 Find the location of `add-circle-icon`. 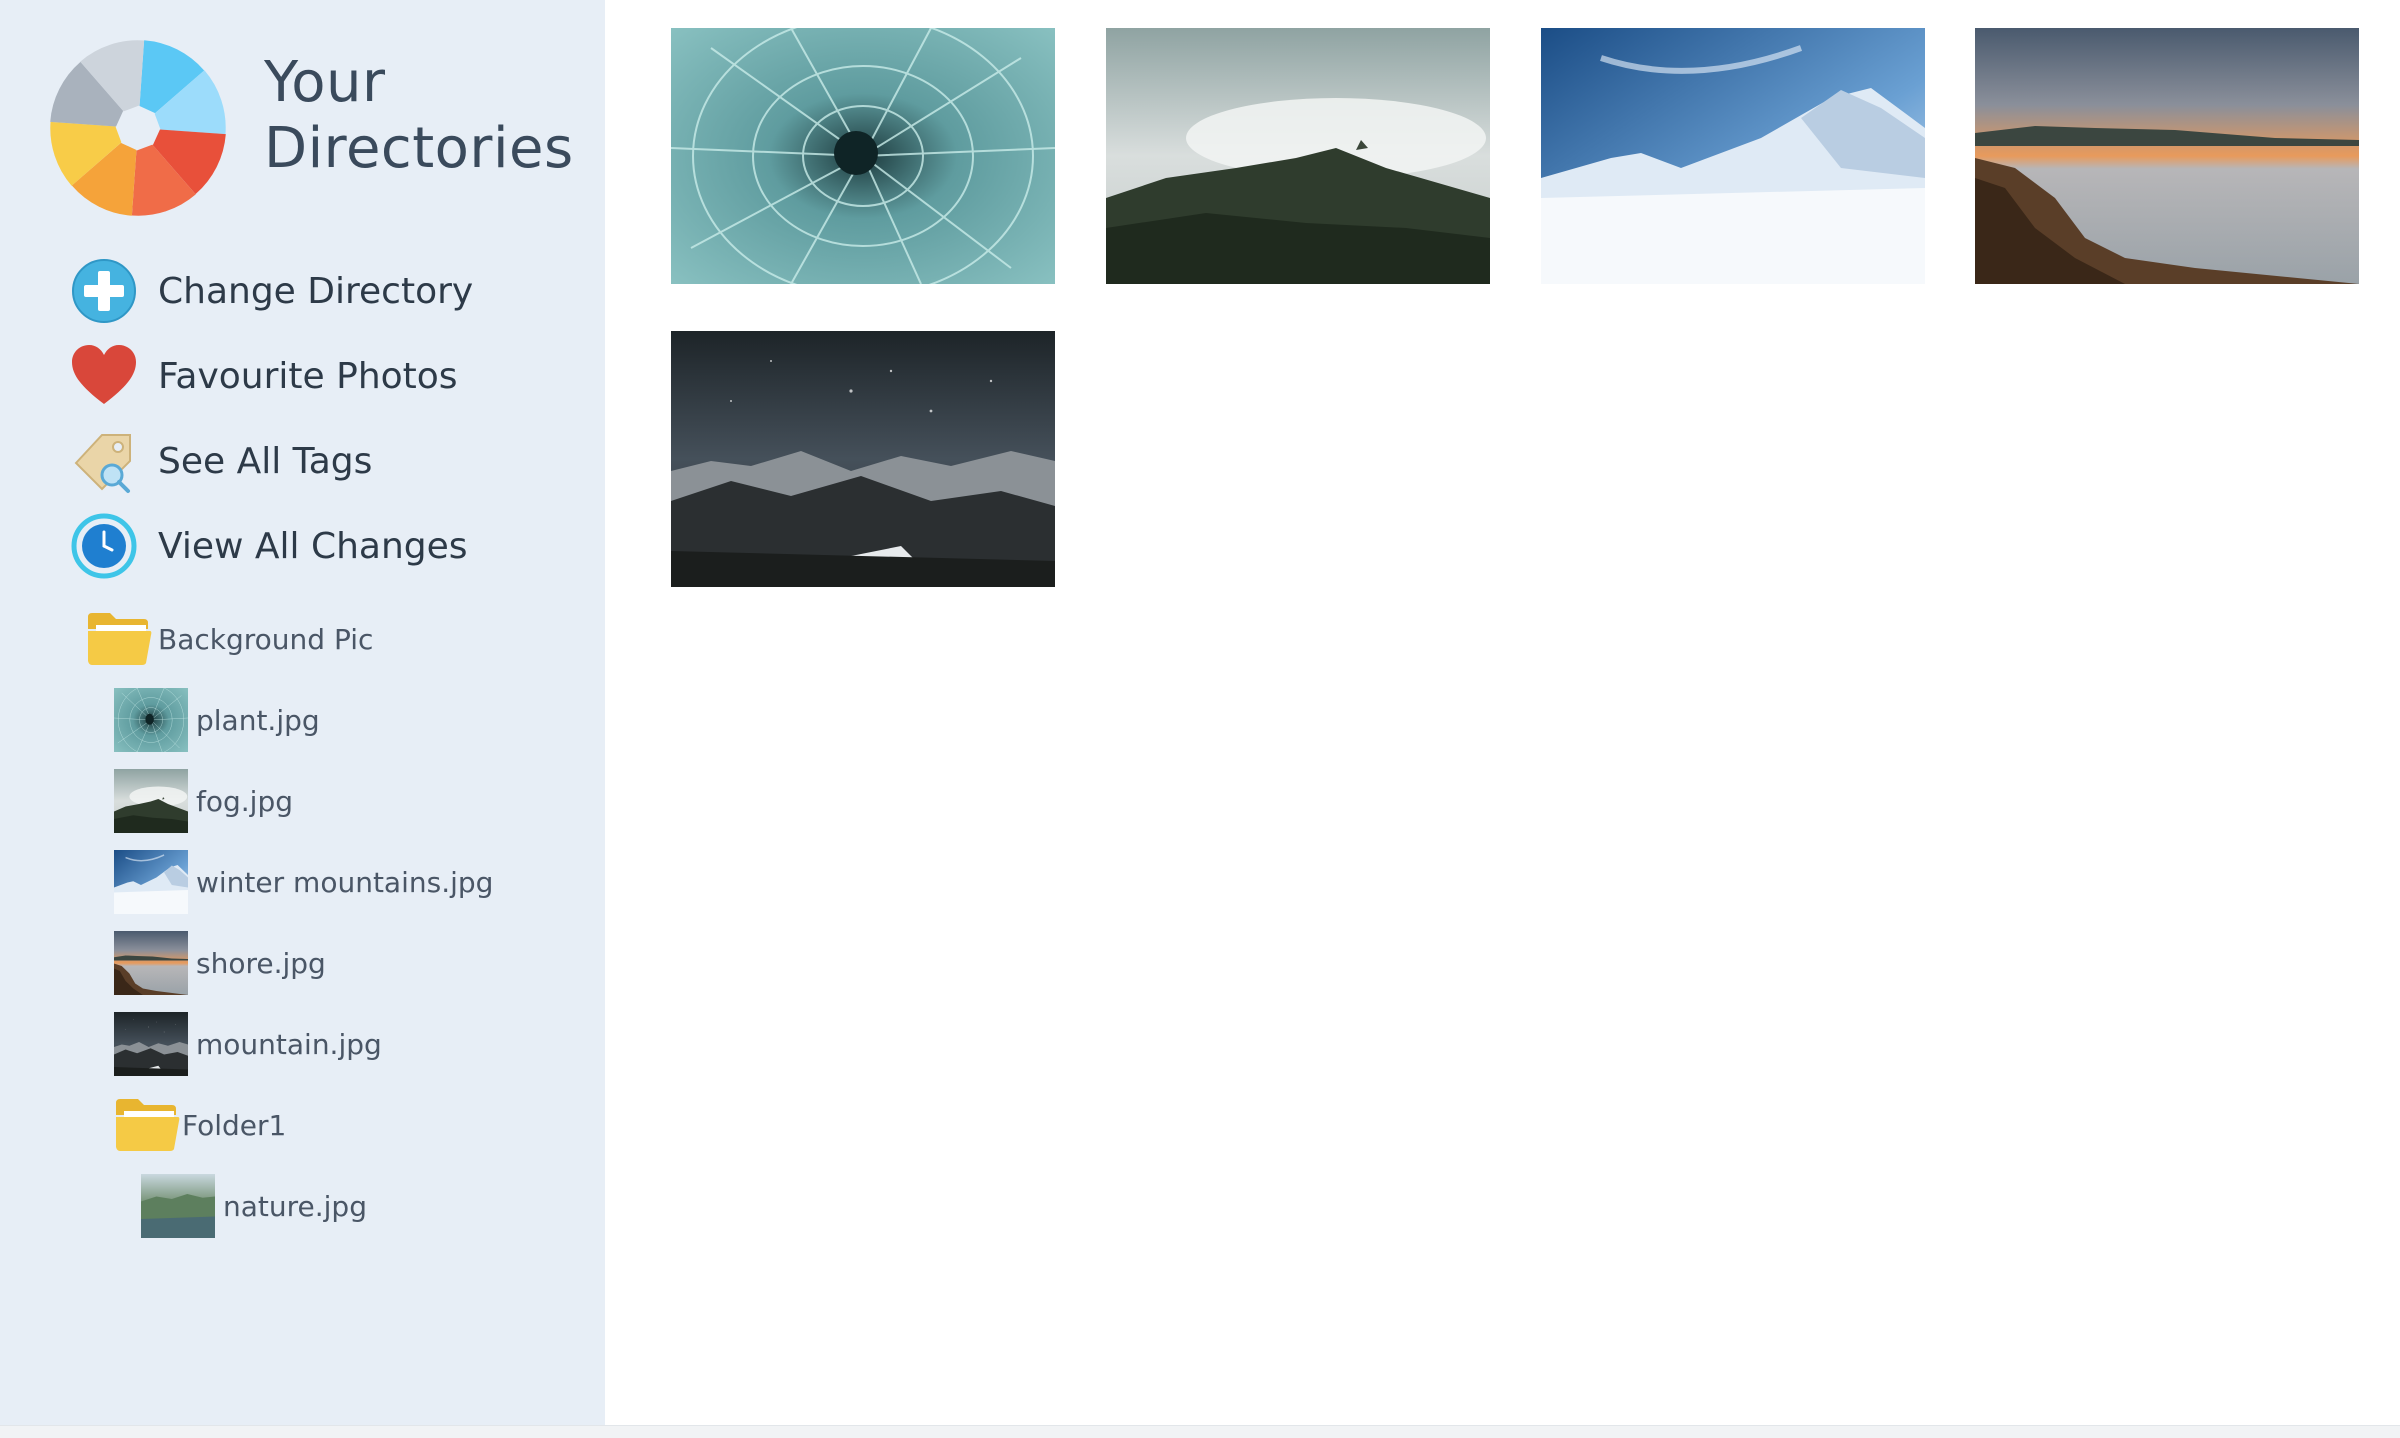

add-circle-icon is located at coordinates (104, 291).